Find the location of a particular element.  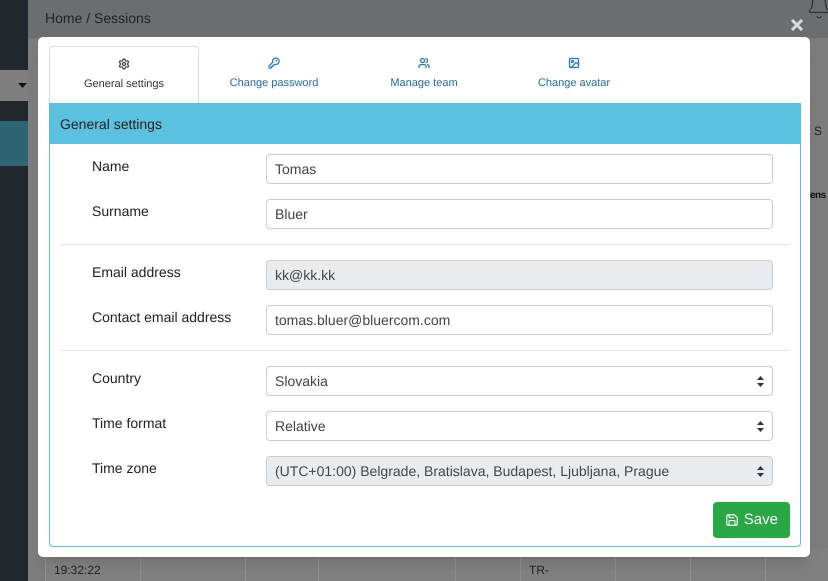

tab: Change avatar is located at coordinates (574, 74).